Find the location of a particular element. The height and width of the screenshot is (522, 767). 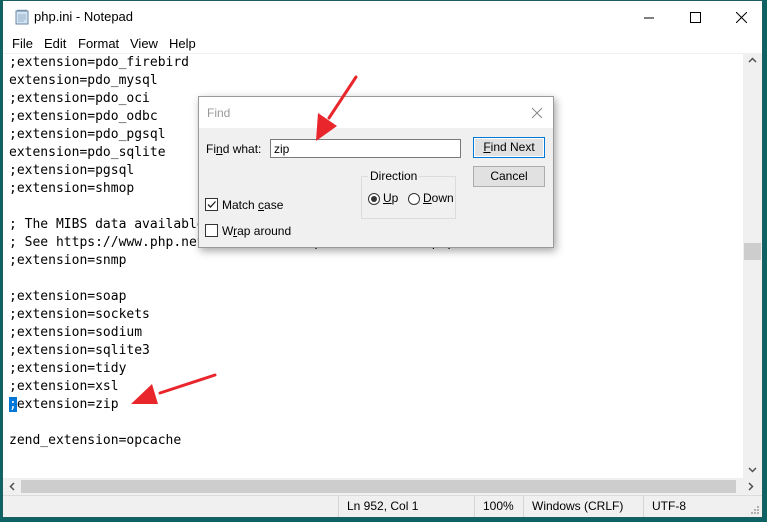

find-dialog-title: Find is located at coordinates (219, 113).